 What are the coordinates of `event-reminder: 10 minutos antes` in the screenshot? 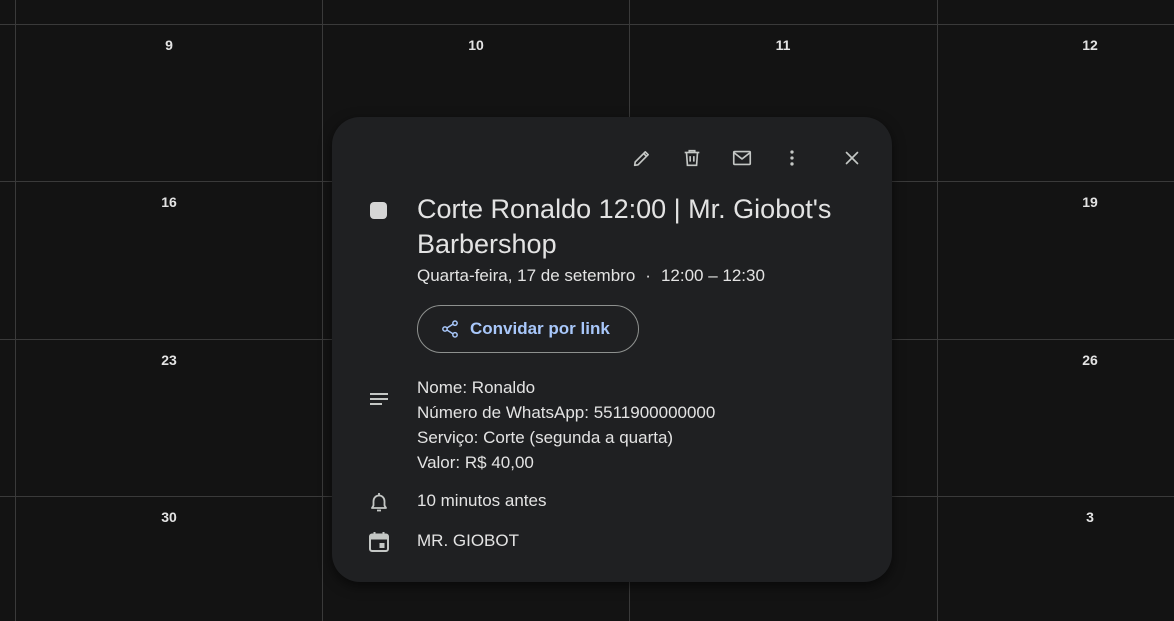 It's located at (482, 500).